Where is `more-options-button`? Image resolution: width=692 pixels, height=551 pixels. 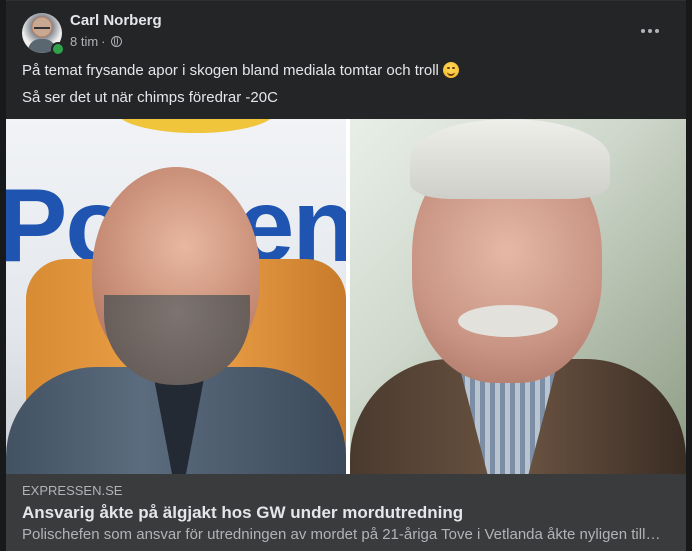 more-options-button is located at coordinates (650, 31).